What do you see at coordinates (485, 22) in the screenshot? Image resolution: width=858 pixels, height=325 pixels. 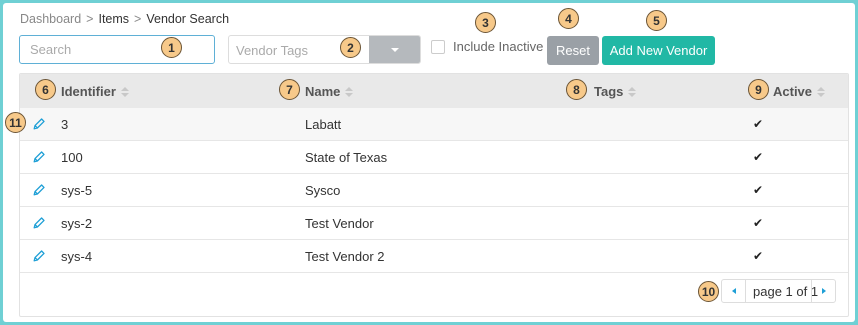 I see `annotation-marker: 3` at bounding box center [485, 22].